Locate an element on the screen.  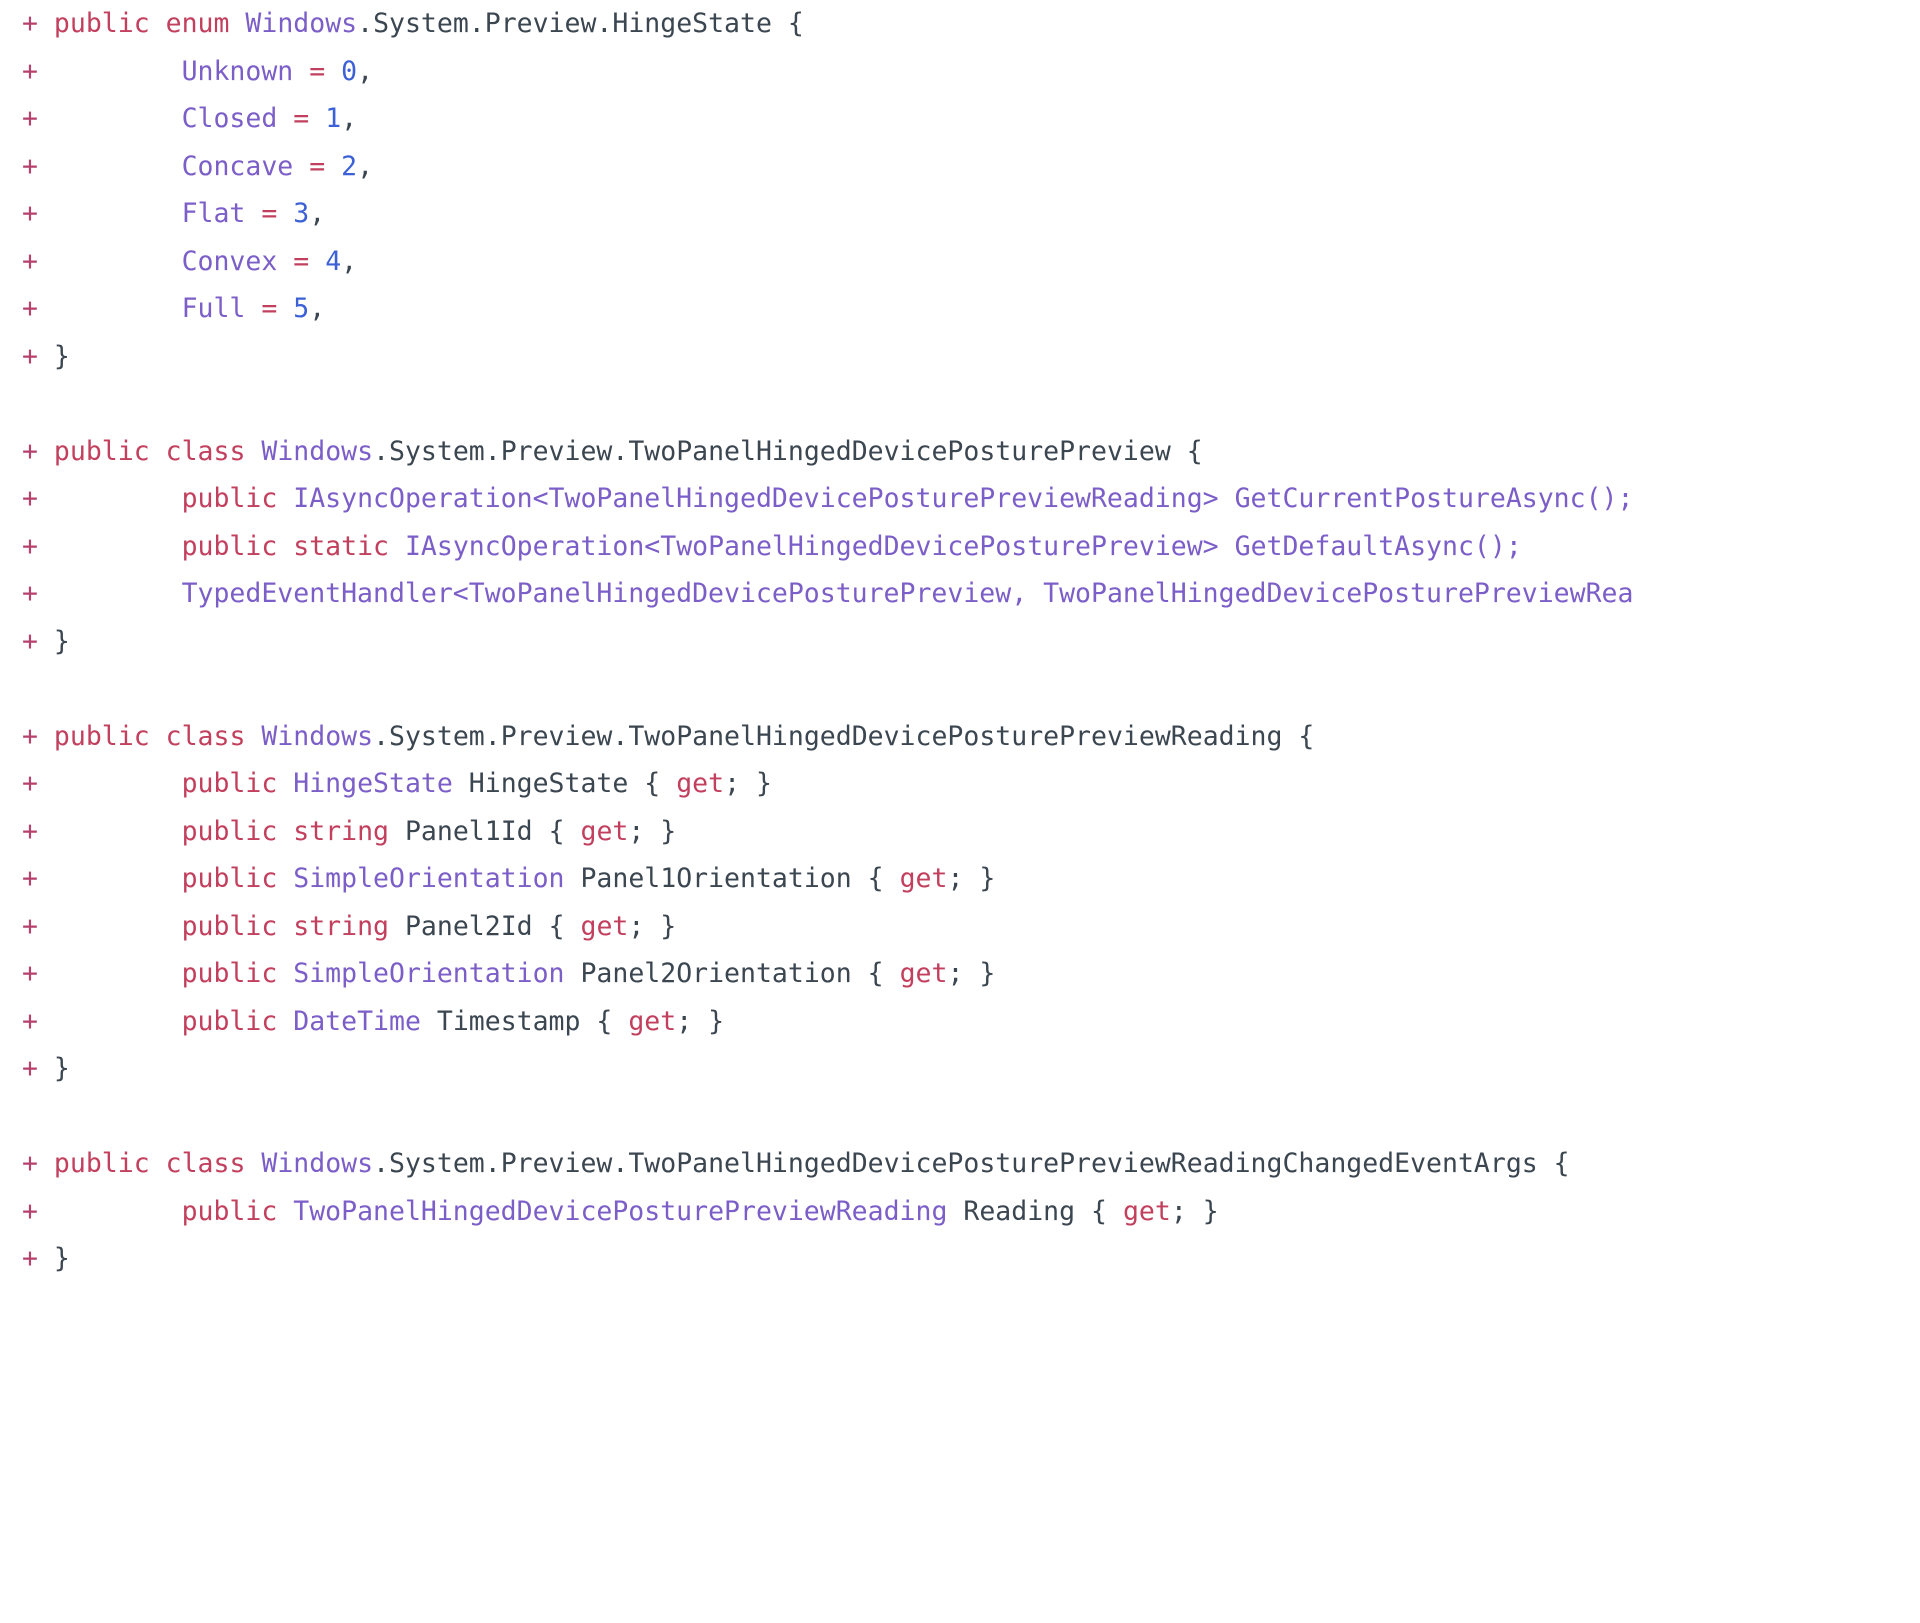
code-token-ident: Panel2Id is located at coordinates (468, 926).